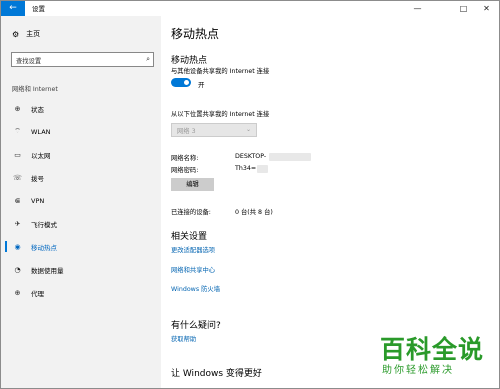  I want to click on search-input: 查找设置 ⌕, so click(82, 59).